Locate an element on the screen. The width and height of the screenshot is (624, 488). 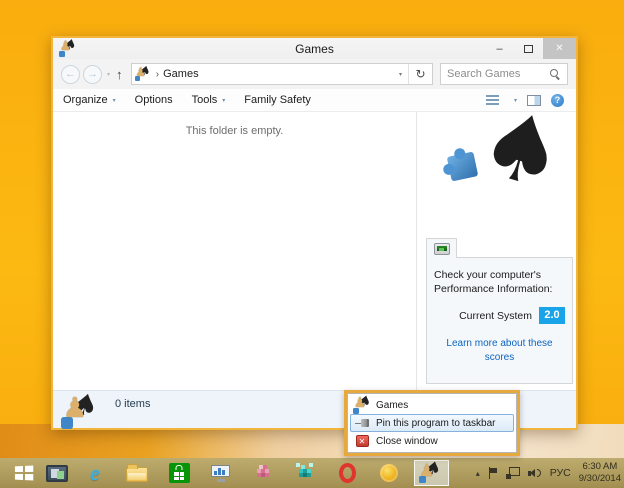
breadcrumb: Games is located at coordinates (180, 74).